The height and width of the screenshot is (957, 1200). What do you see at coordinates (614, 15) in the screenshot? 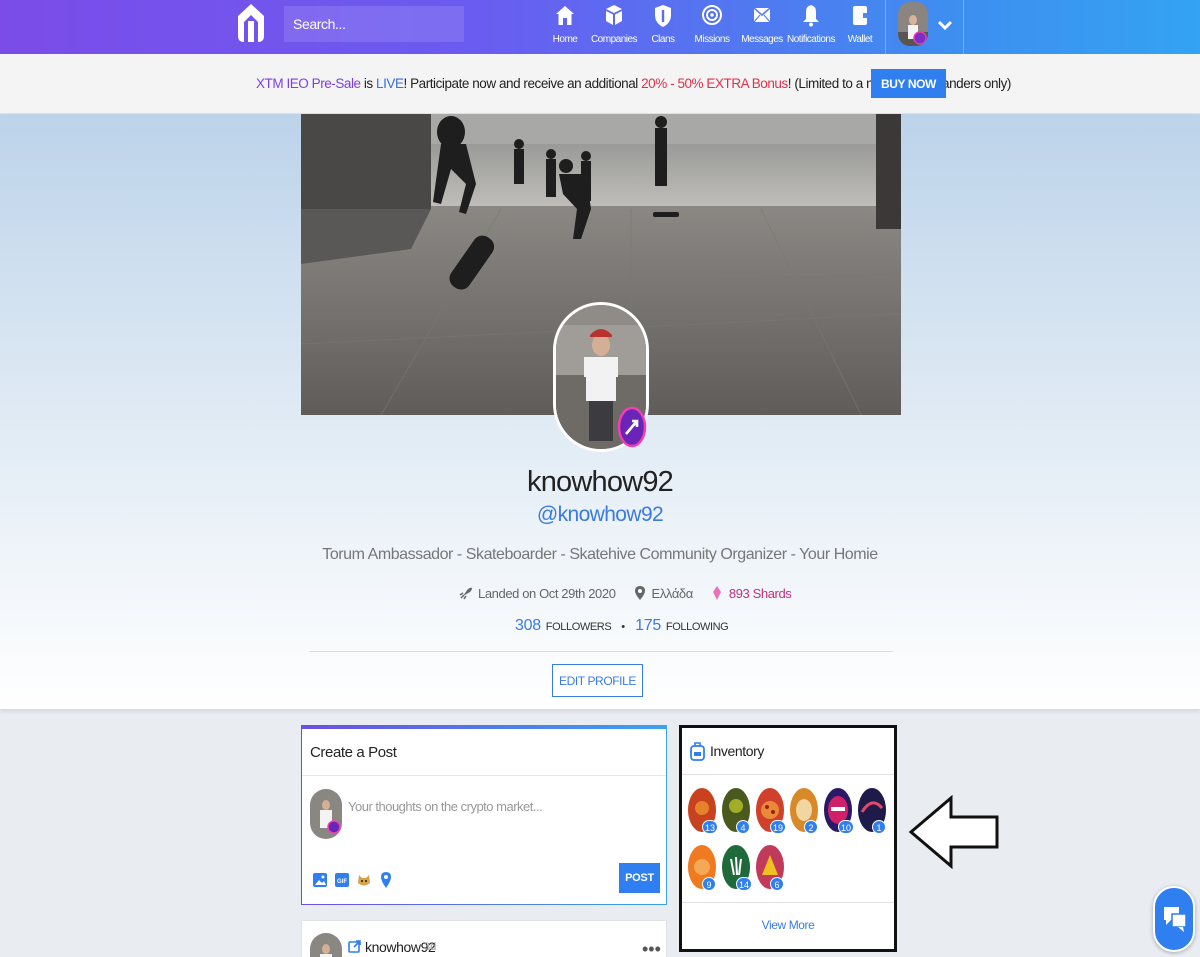
I see `cube-icon` at bounding box center [614, 15].